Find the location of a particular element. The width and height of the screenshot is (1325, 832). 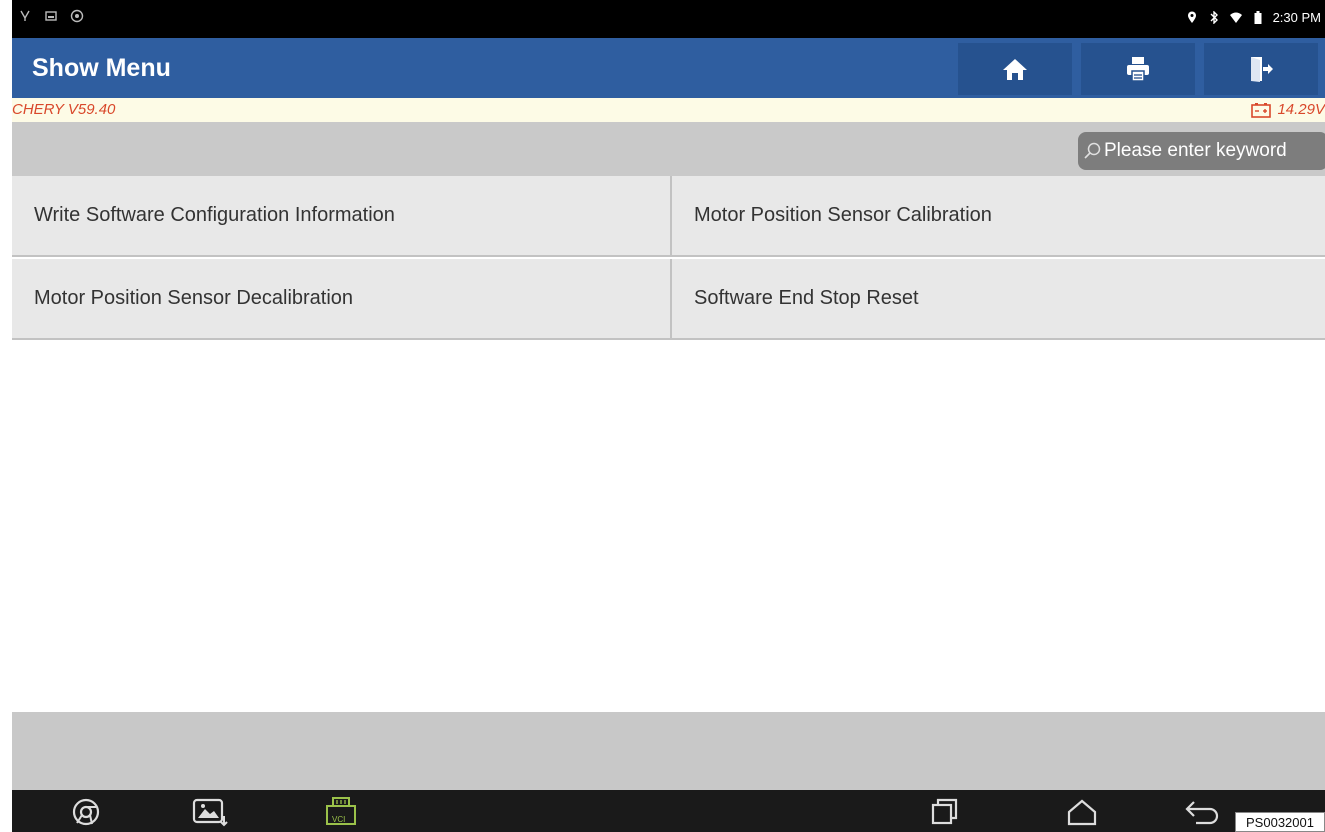

chrome-button is located at coordinates (86, 812).